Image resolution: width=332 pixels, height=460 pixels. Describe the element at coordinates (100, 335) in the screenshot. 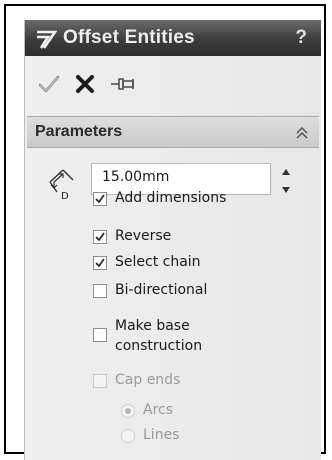

I see `make-base-construction-checkbox` at that location.